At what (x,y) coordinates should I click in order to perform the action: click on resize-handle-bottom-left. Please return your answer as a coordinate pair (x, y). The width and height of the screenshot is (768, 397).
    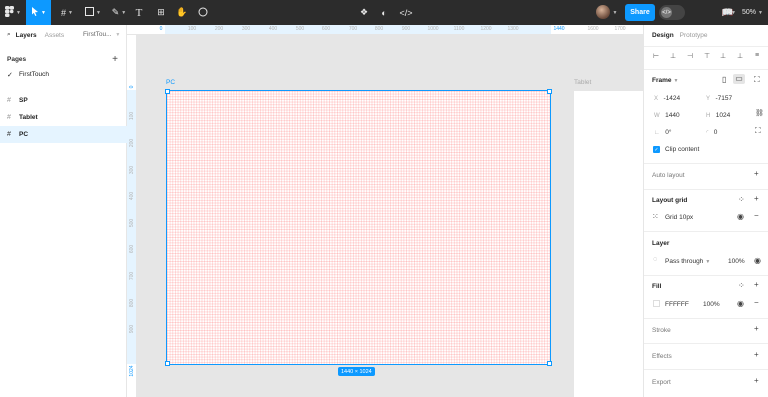
    Looking at the image, I should click on (167, 363).